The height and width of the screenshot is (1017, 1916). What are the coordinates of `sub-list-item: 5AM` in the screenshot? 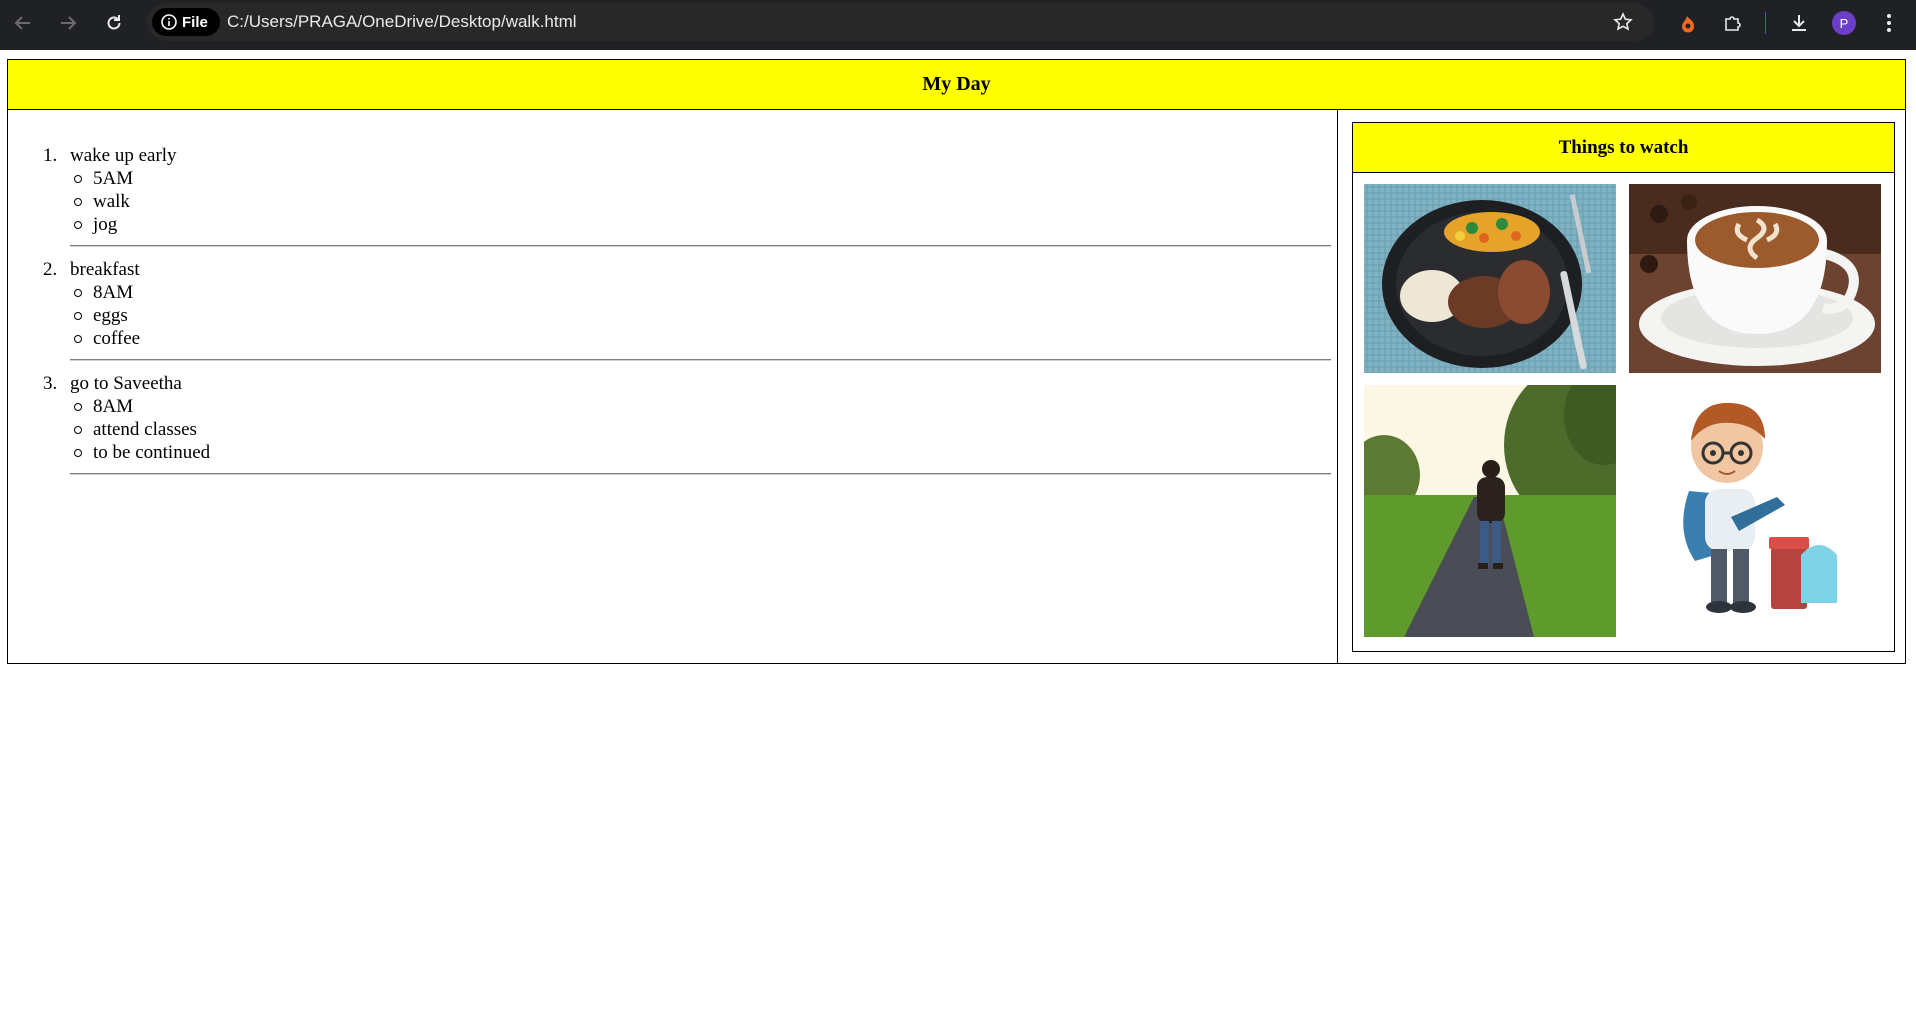 It's located at (702, 178).